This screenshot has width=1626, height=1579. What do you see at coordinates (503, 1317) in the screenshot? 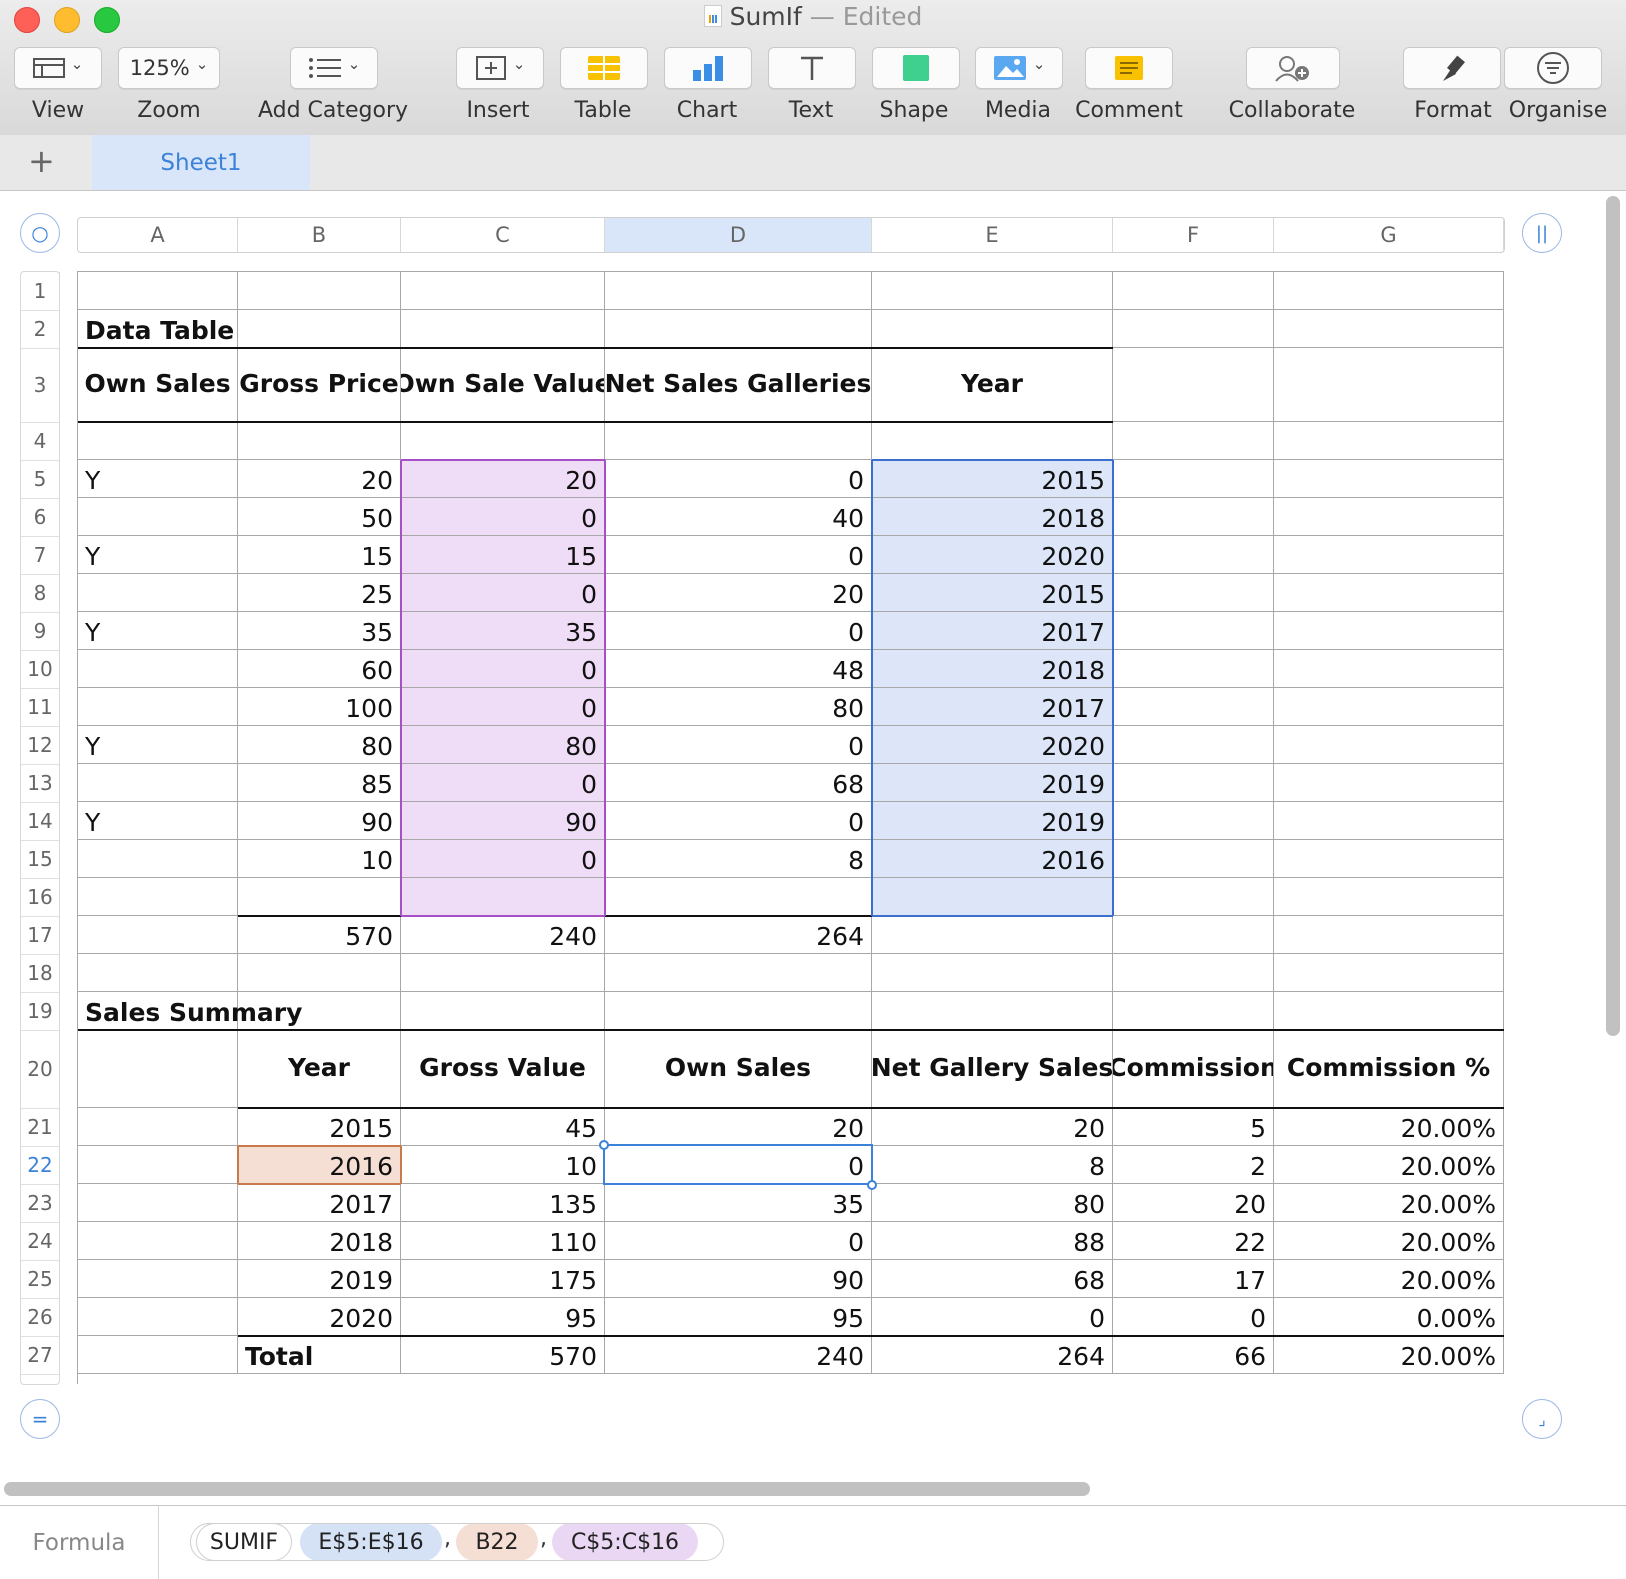
I see `table-cell-c26: 95` at bounding box center [503, 1317].